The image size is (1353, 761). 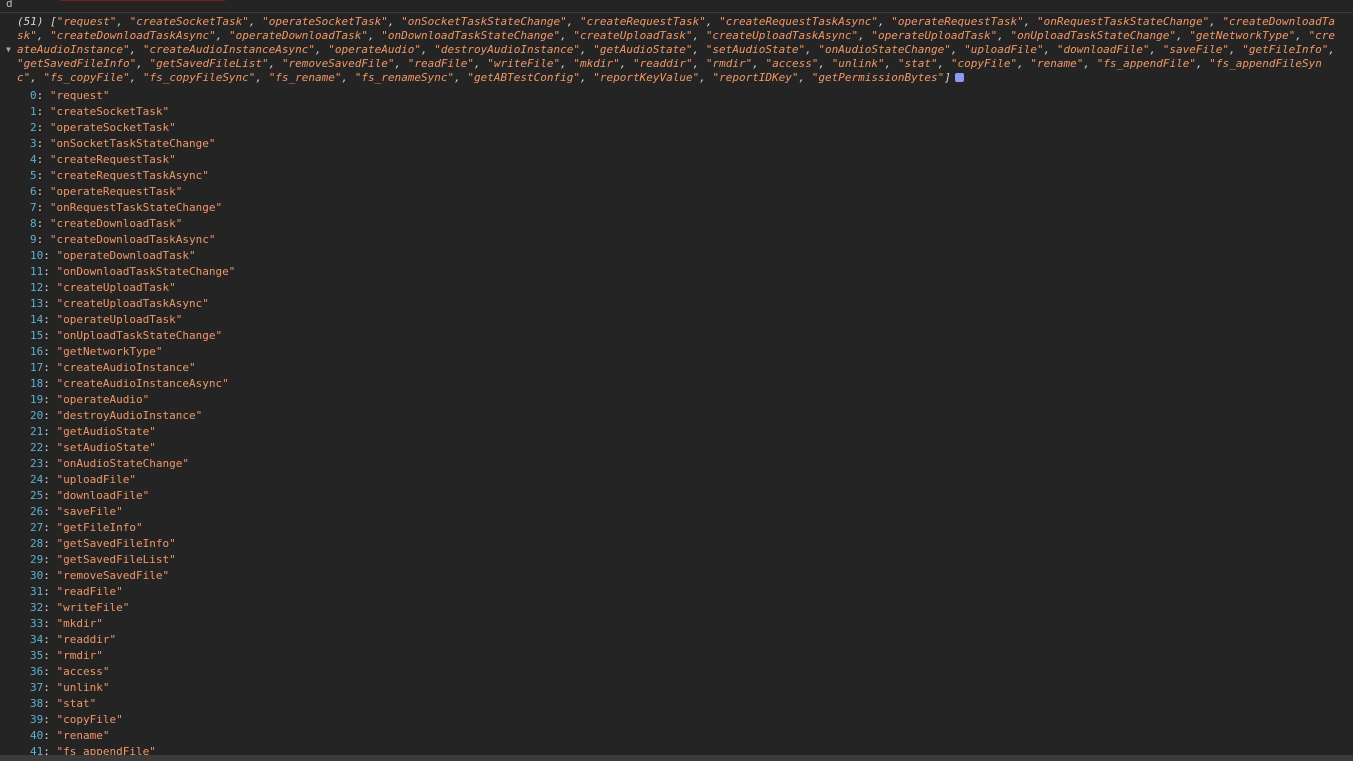 I want to click on entry-value: "unlink", so click(x=83, y=687).